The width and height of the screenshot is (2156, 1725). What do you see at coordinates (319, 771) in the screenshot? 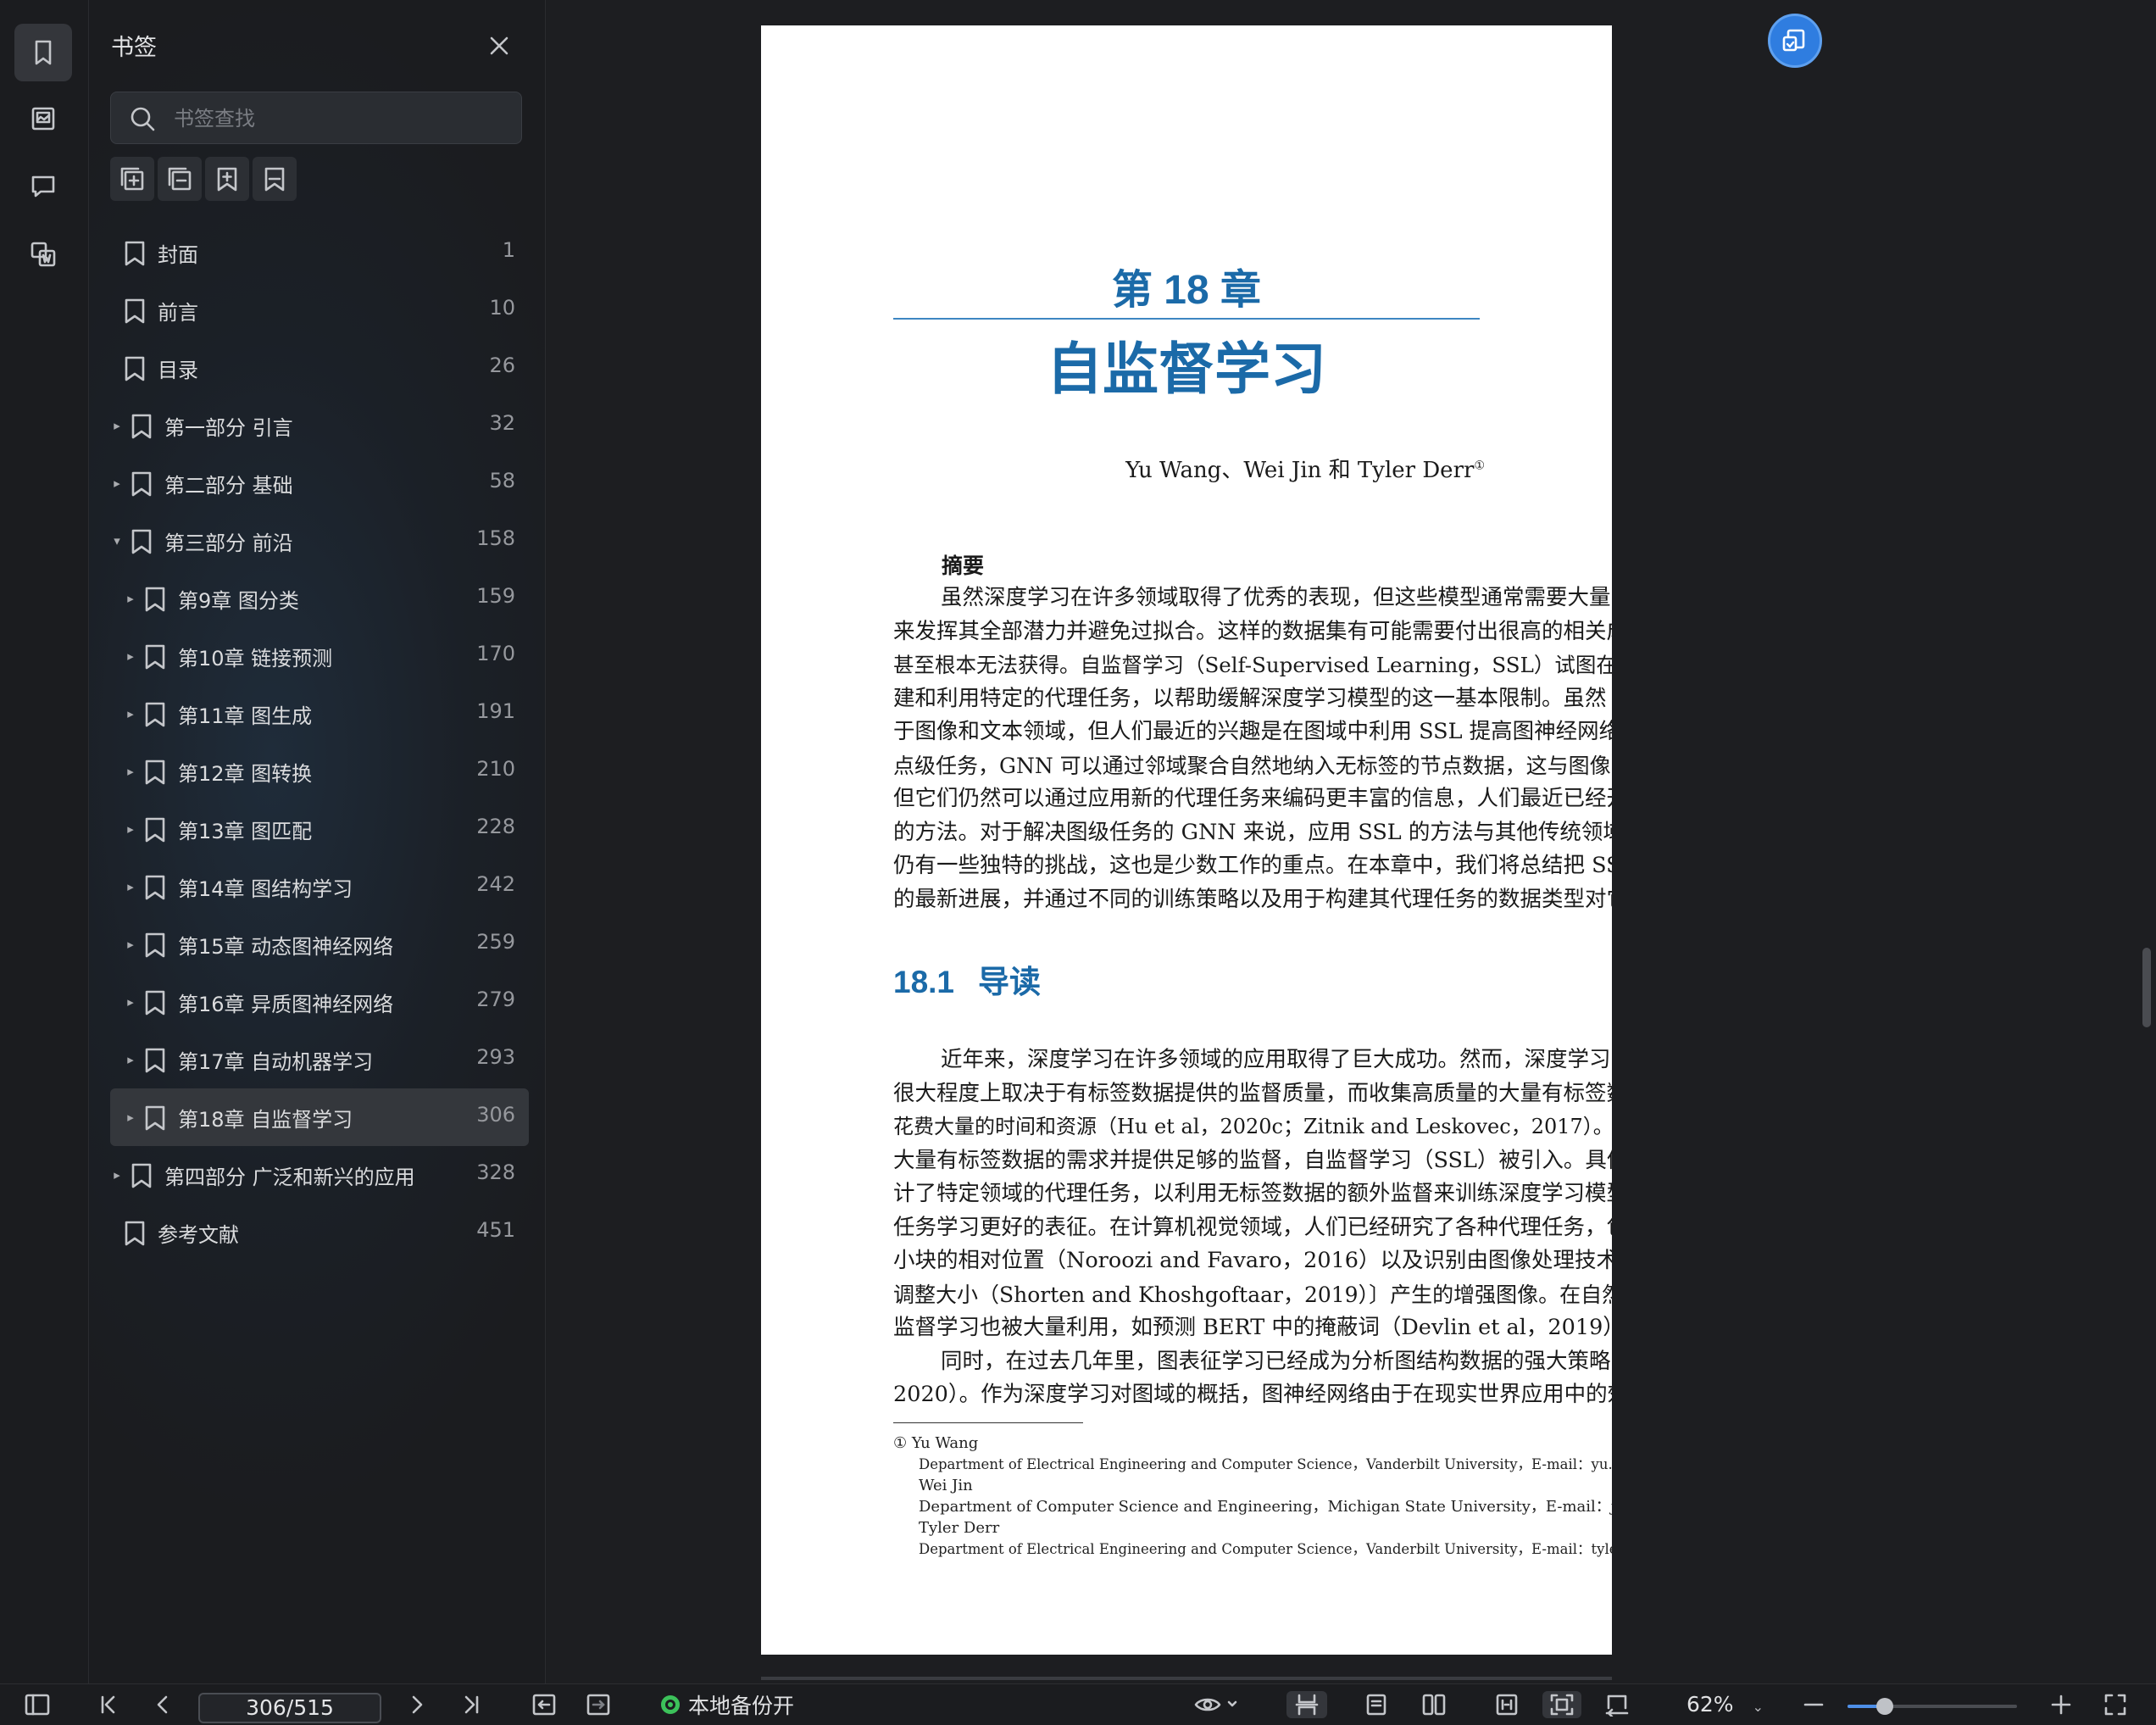
I see `bookmark-item: ▸ 第12章 图转换 210` at bounding box center [319, 771].